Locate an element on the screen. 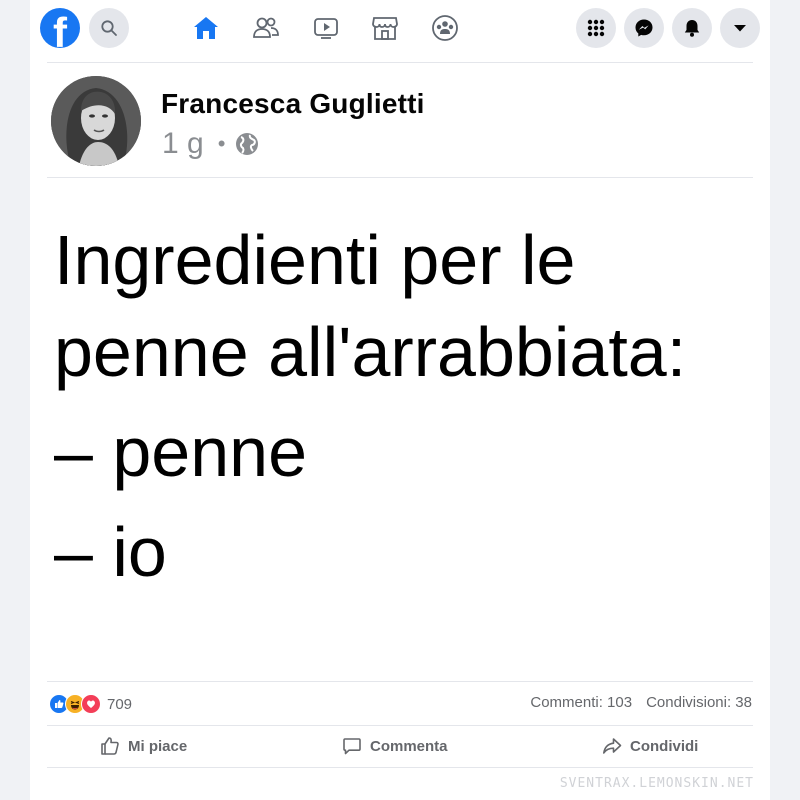  author-name: Francesca Guglietti is located at coordinates (293, 104).